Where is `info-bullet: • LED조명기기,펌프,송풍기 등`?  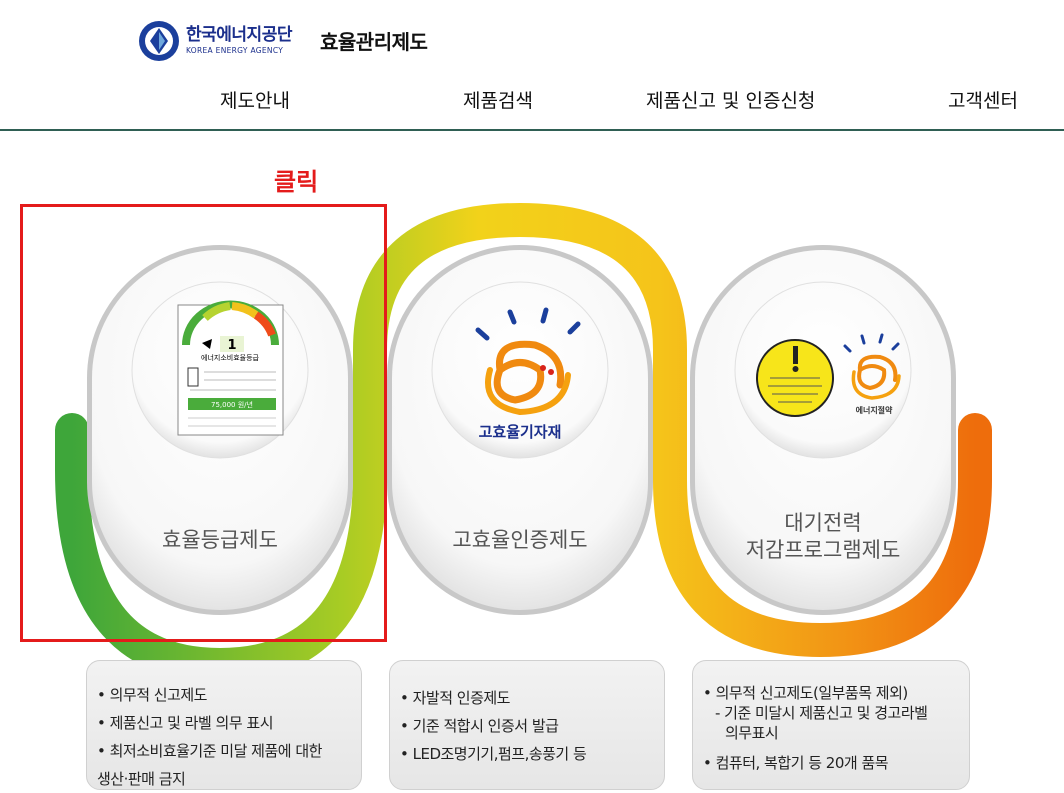 info-bullet: • LED조명기기,펌프,송풍기 등 is located at coordinates (493, 754).